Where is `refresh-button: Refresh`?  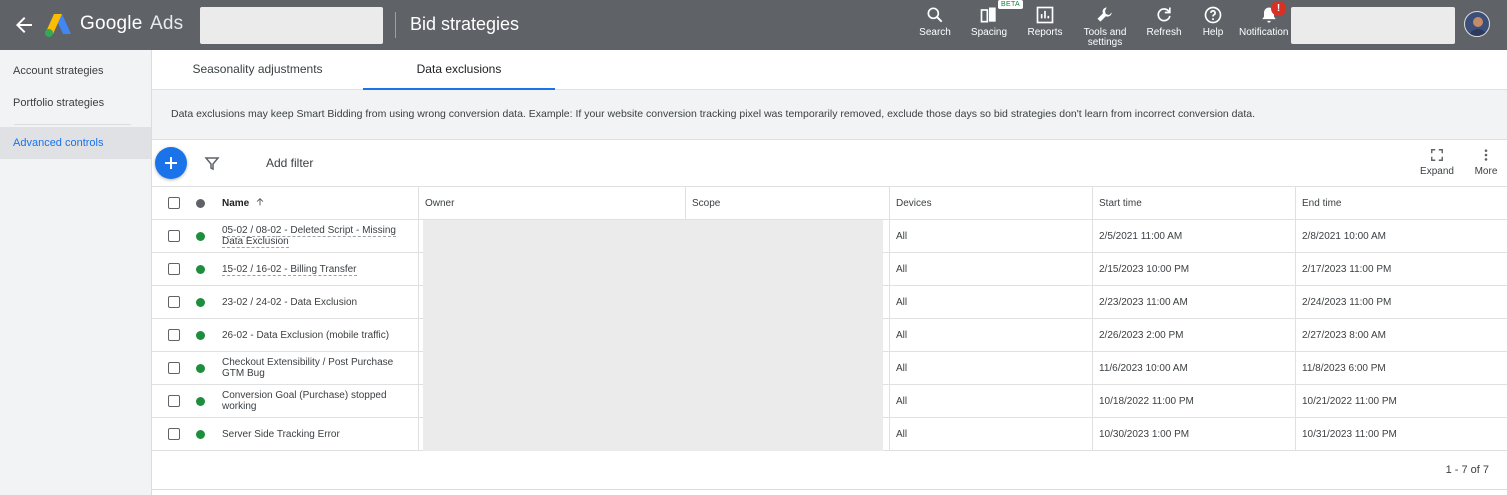 refresh-button: Refresh is located at coordinates (1164, 21).